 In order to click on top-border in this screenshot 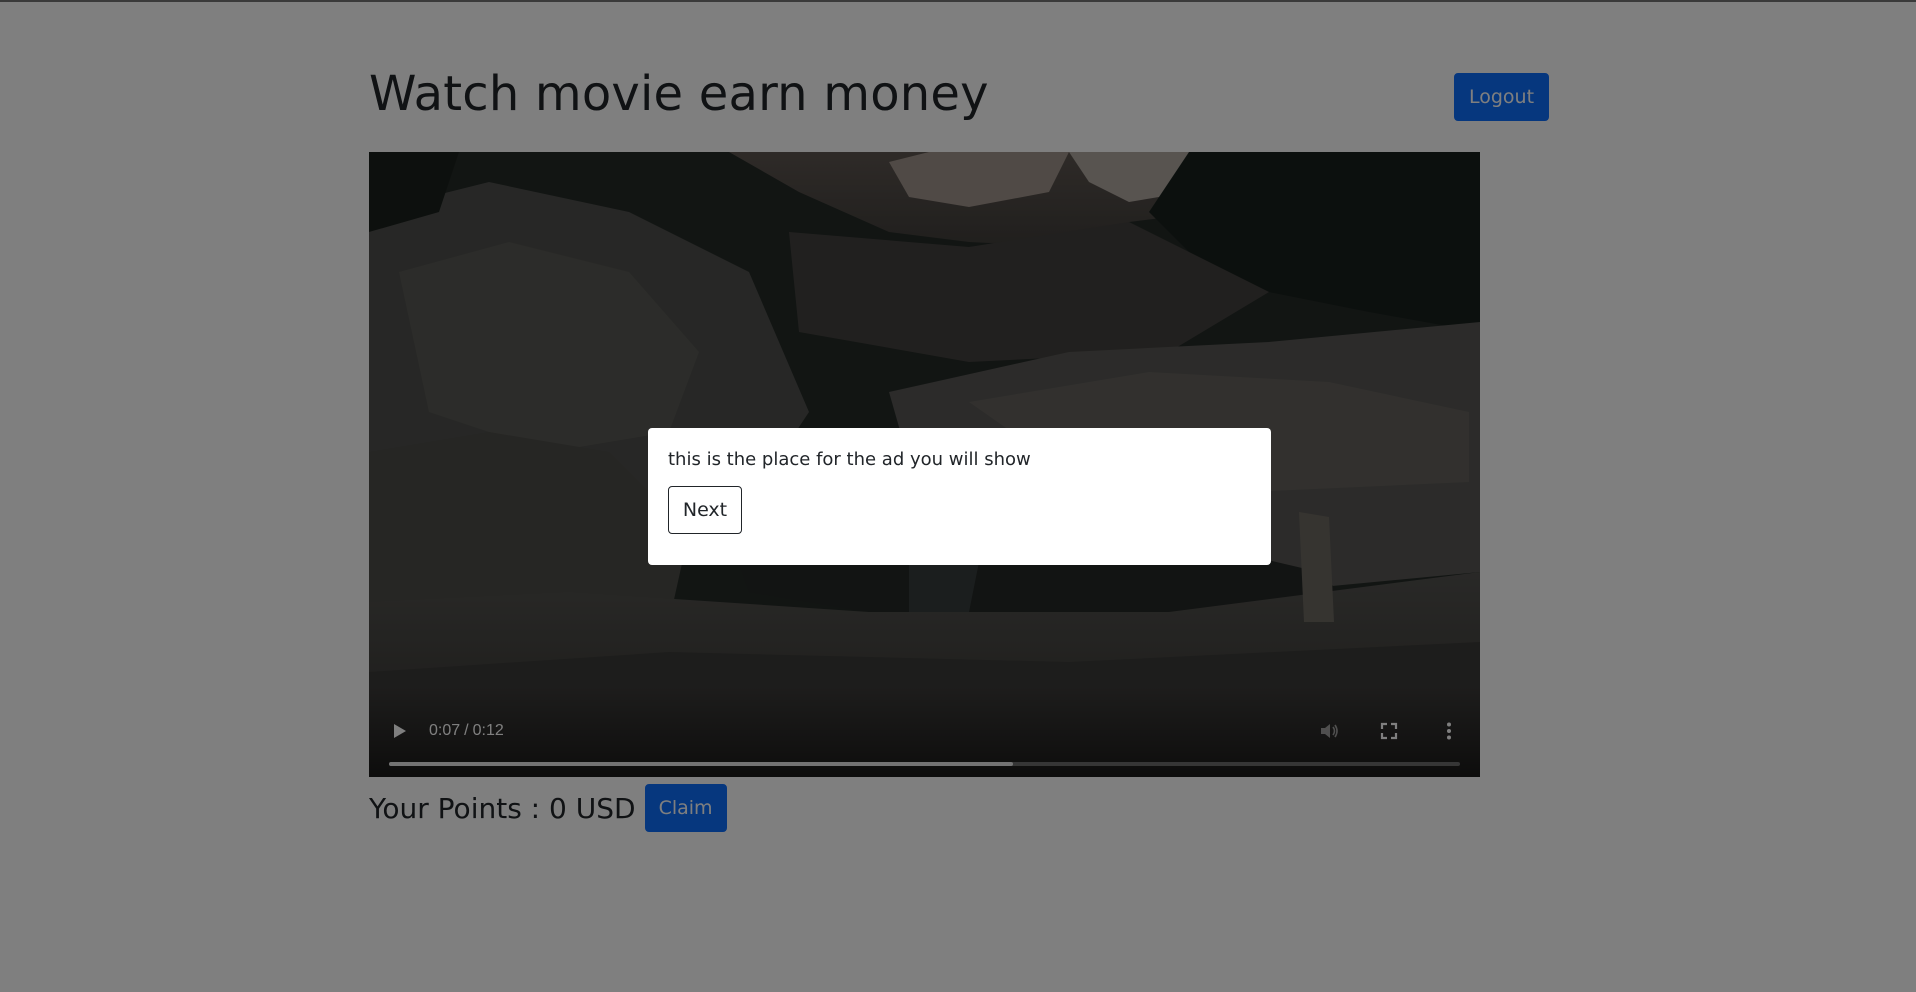, I will do `click(958, 1)`.